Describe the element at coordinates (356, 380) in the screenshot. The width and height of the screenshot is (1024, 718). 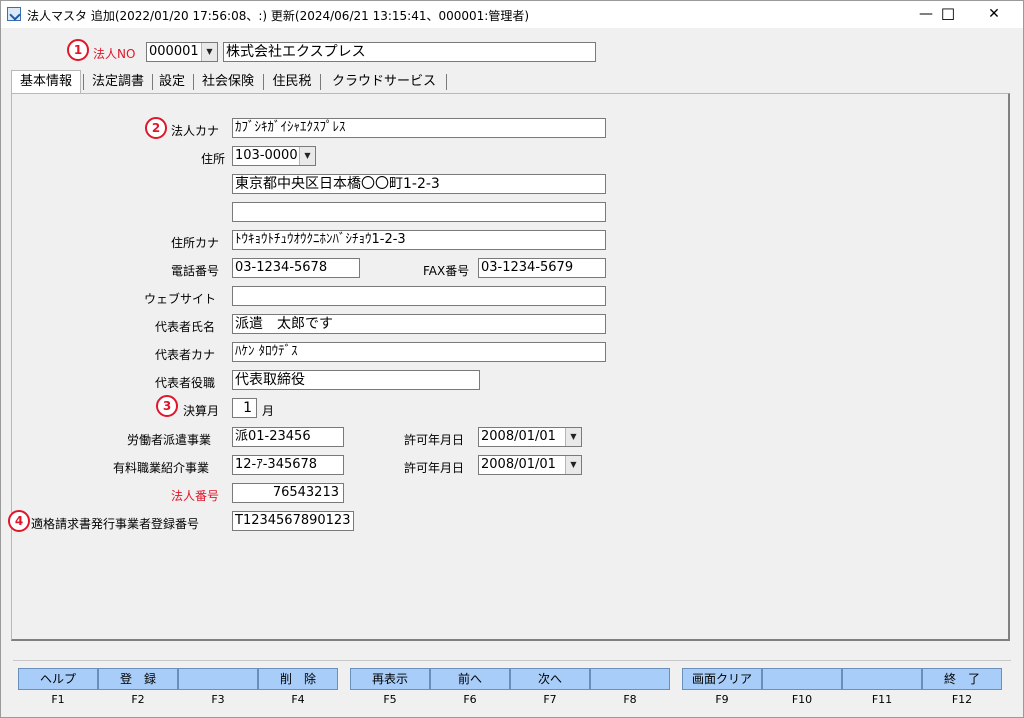
I see `rep-title-field: 代表取締役` at that location.